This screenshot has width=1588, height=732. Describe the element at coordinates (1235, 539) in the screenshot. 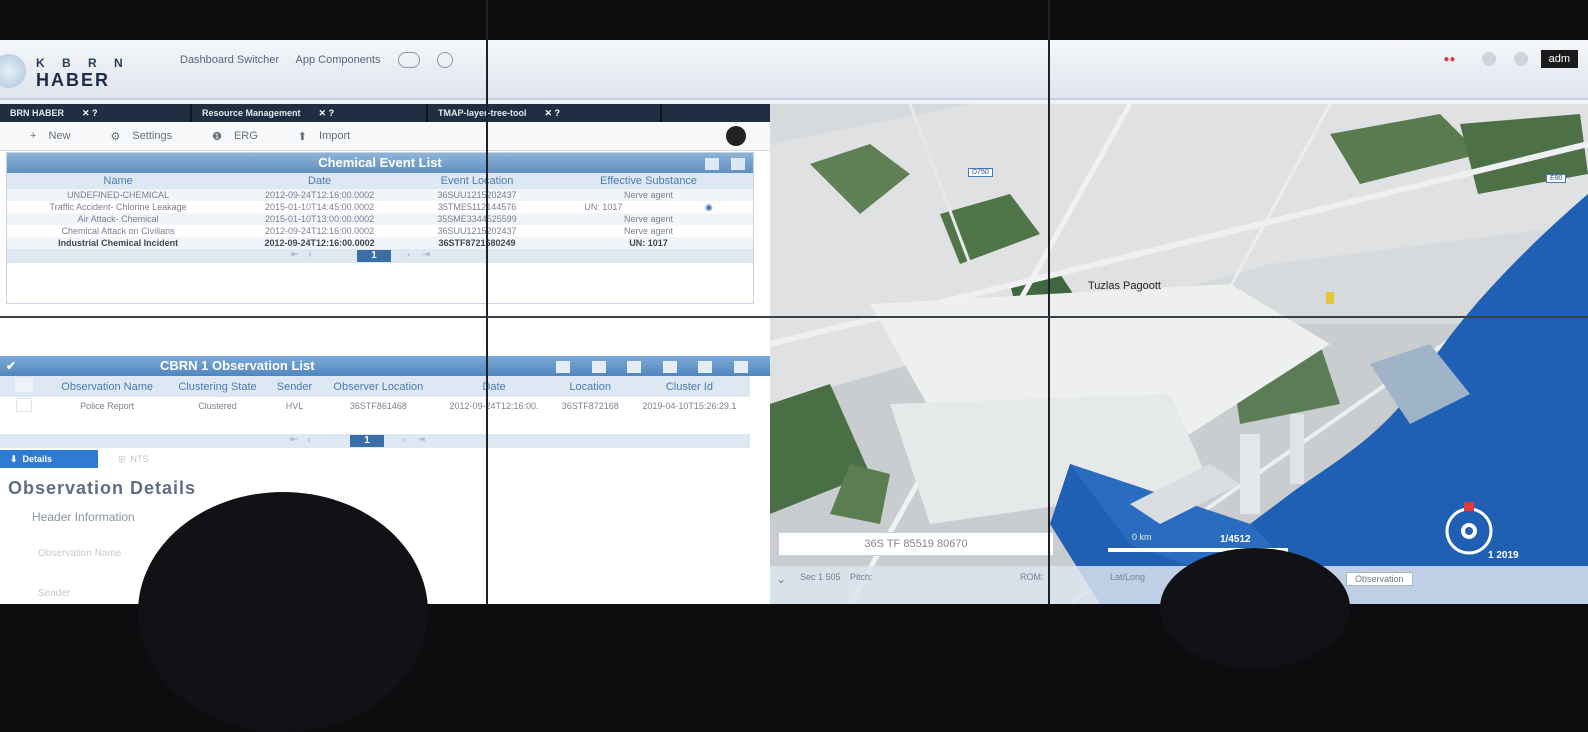

I see `map-scale-label: 1/4512` at that location.